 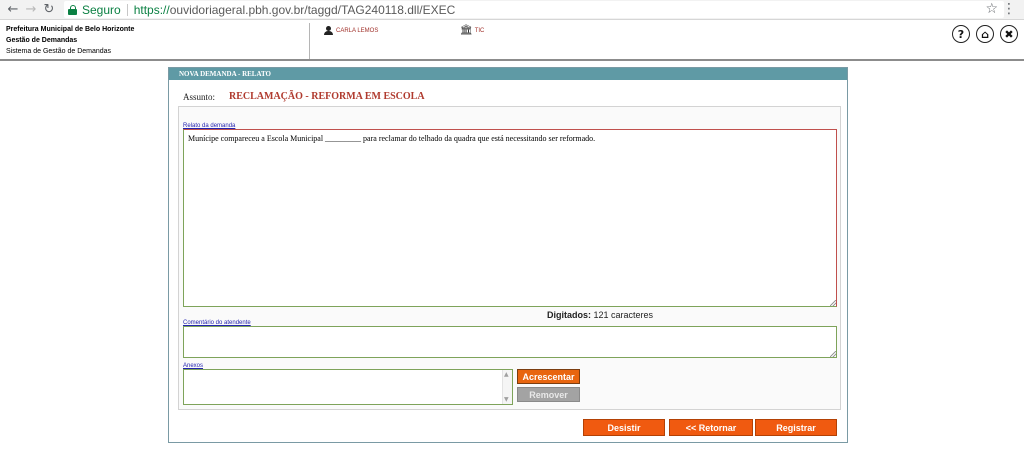 I want to click on module-name: Gestão de Demandas, so click(x=42, y=40).